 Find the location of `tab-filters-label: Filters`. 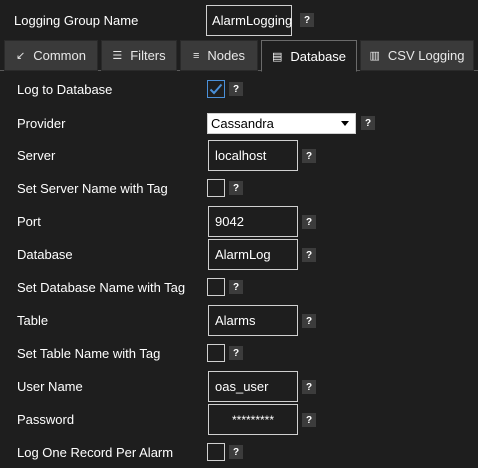

tab-filters-label: Filters is located at coordinates (148, 55).